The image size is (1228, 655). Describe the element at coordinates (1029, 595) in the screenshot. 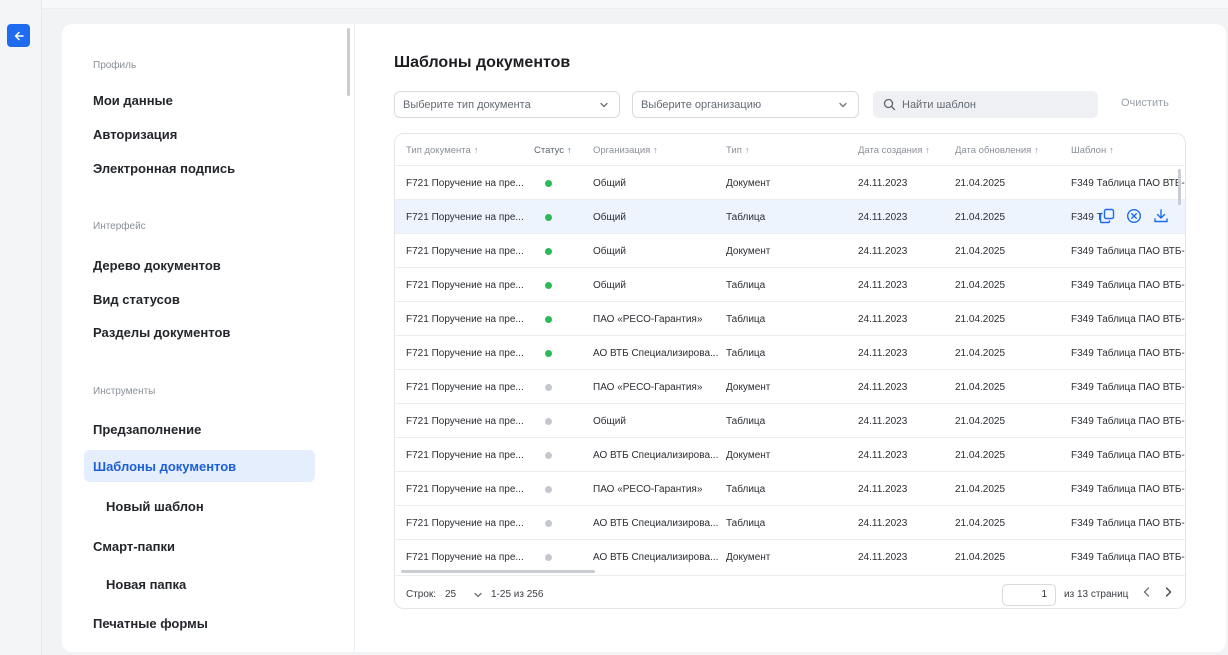

I see `page-number-input: 1` at that location.